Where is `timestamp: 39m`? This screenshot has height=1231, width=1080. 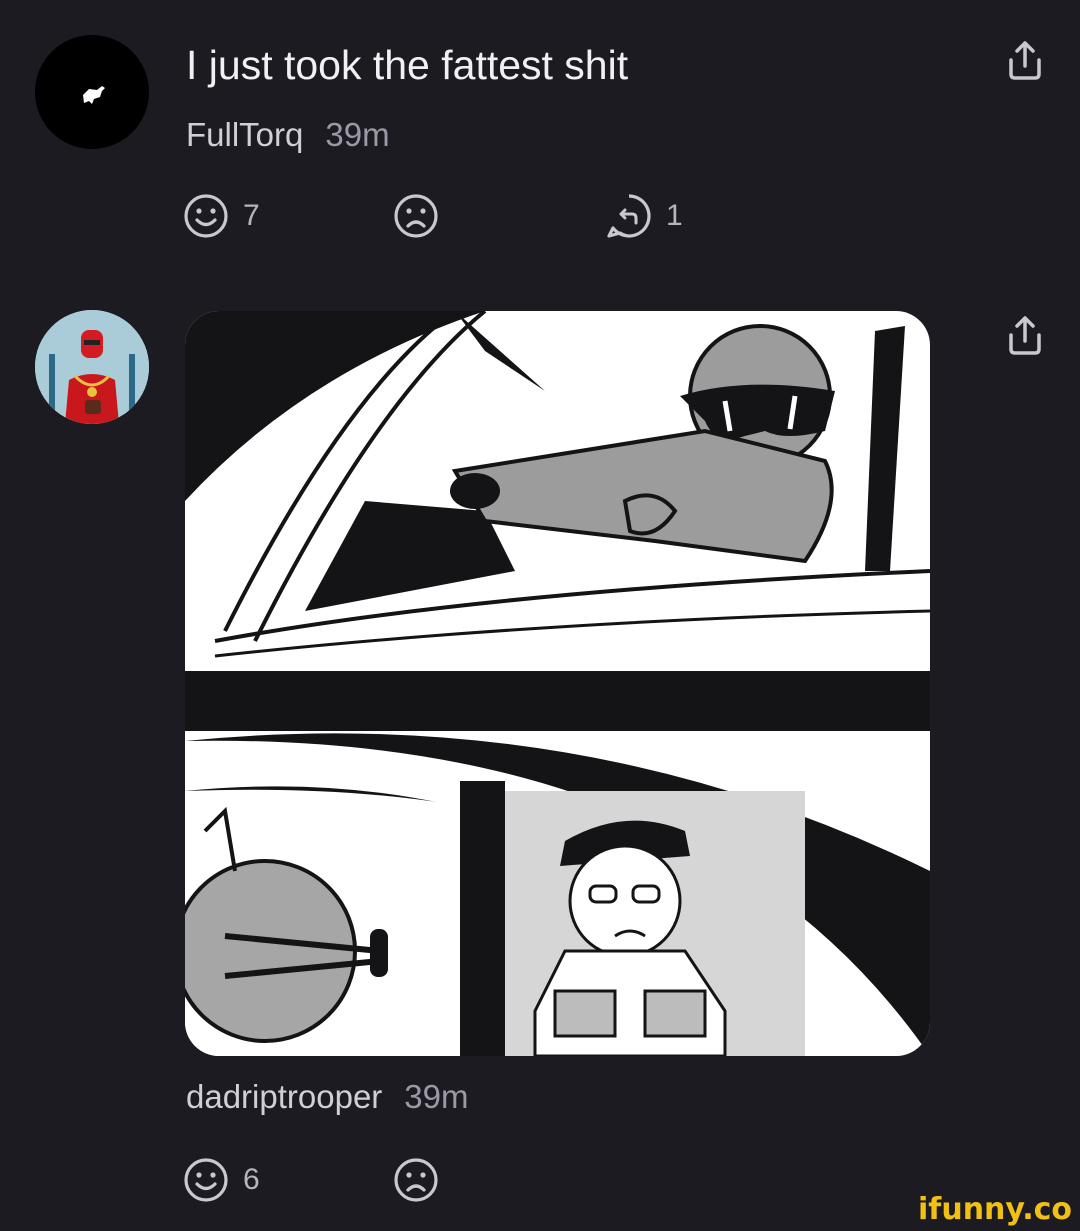 timestamp: 39m is located at coordinates (357, 134).